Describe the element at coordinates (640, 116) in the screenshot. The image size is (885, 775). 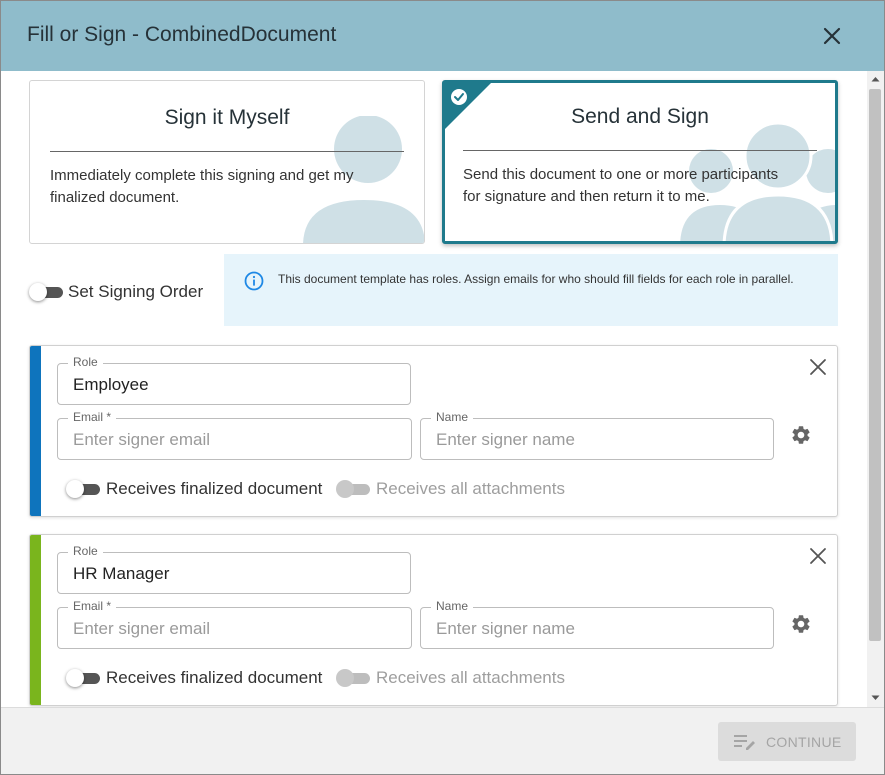
I see `option-title: Send and Sign` at that location.